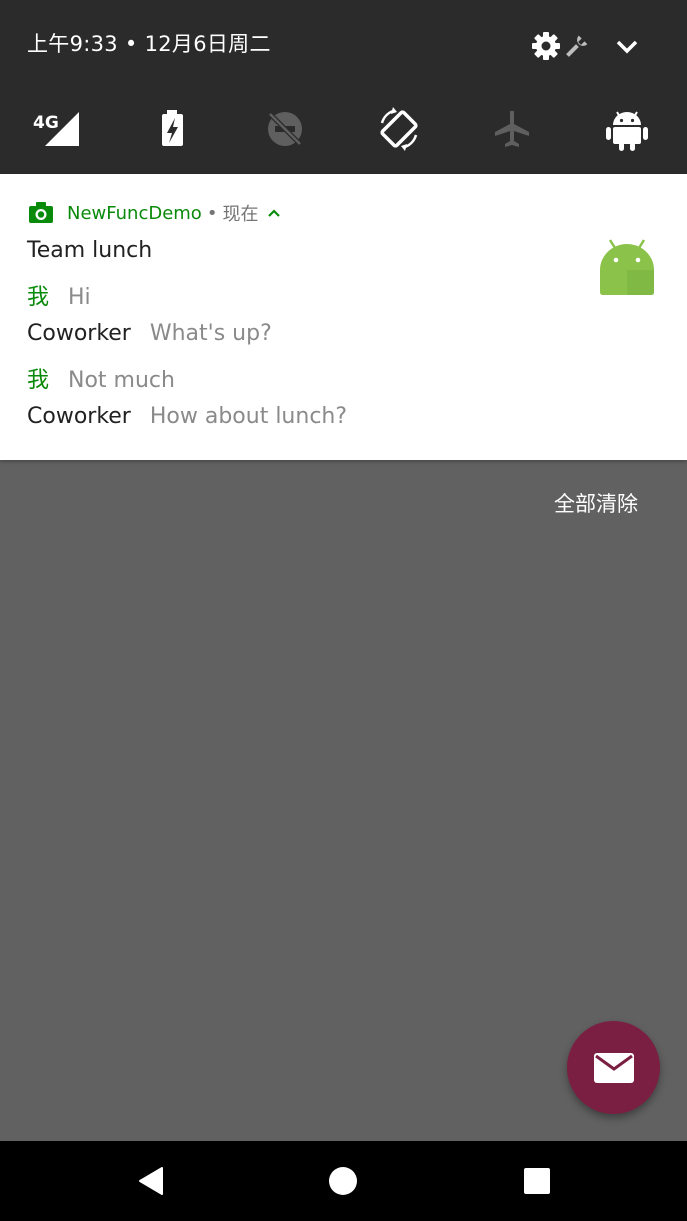 Image resolution: width=687 pixels, height=1221 pixels. I want to click on airplane-mode-tile, so click(512, 129).